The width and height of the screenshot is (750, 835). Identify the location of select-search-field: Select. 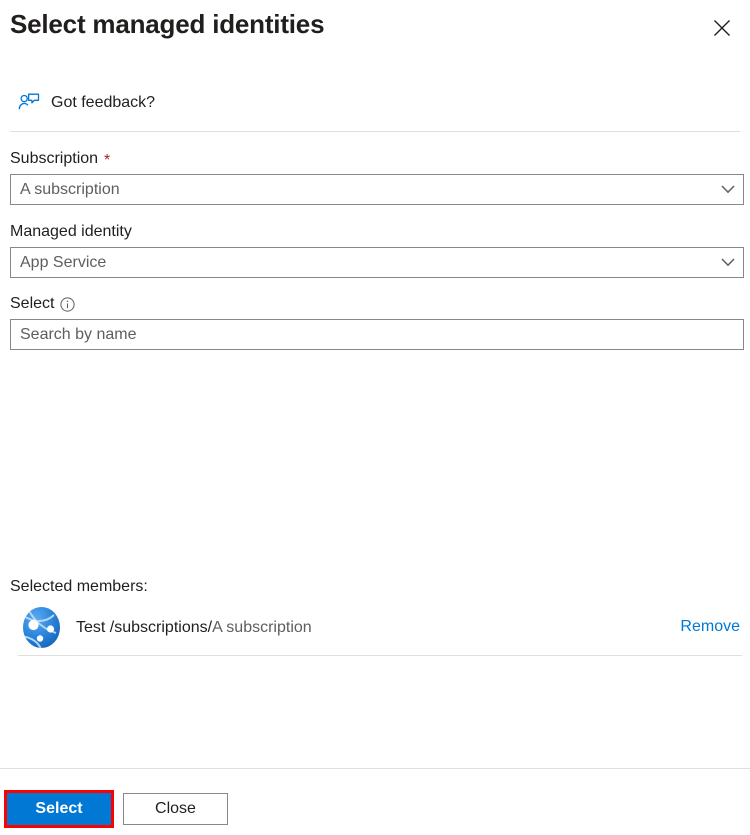
(375, 322).